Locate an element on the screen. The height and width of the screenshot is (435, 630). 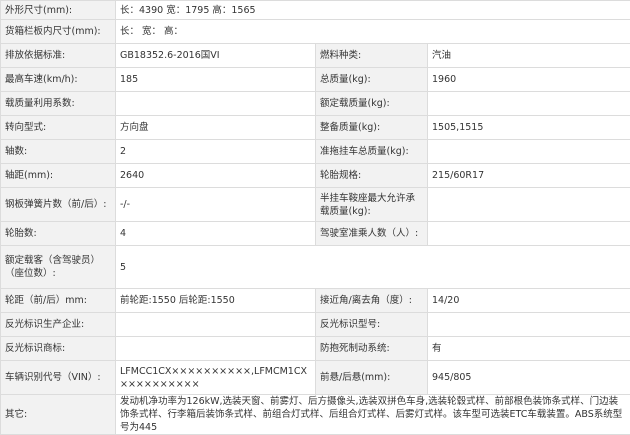
row-value-2: 1960 is located at coordinates (529, 80).